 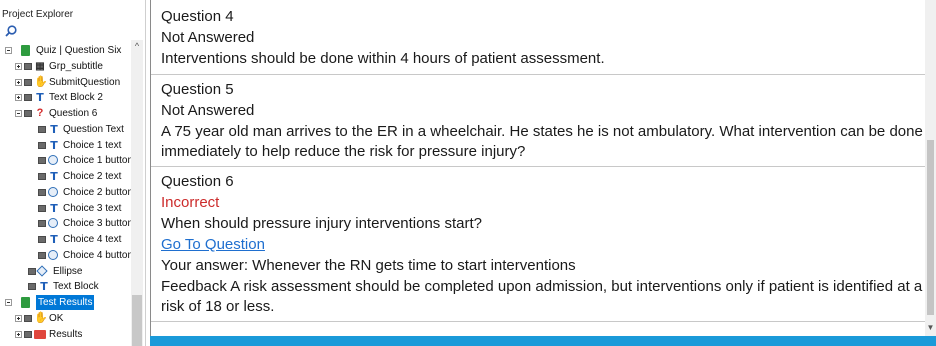 I want to click on search-icon, so click(x=11, y=31).